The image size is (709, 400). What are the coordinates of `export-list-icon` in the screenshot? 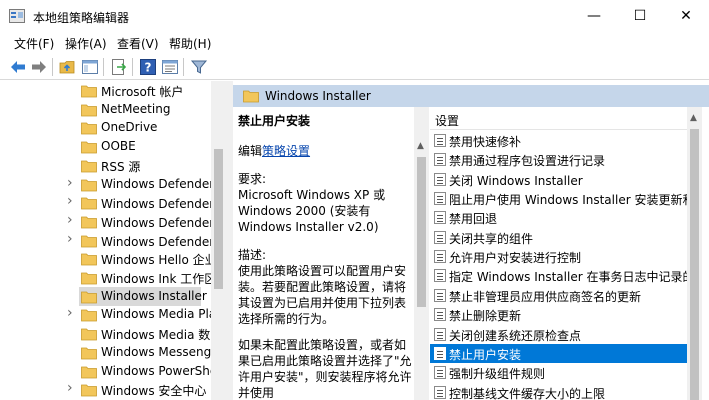 It's located at (119, 67).